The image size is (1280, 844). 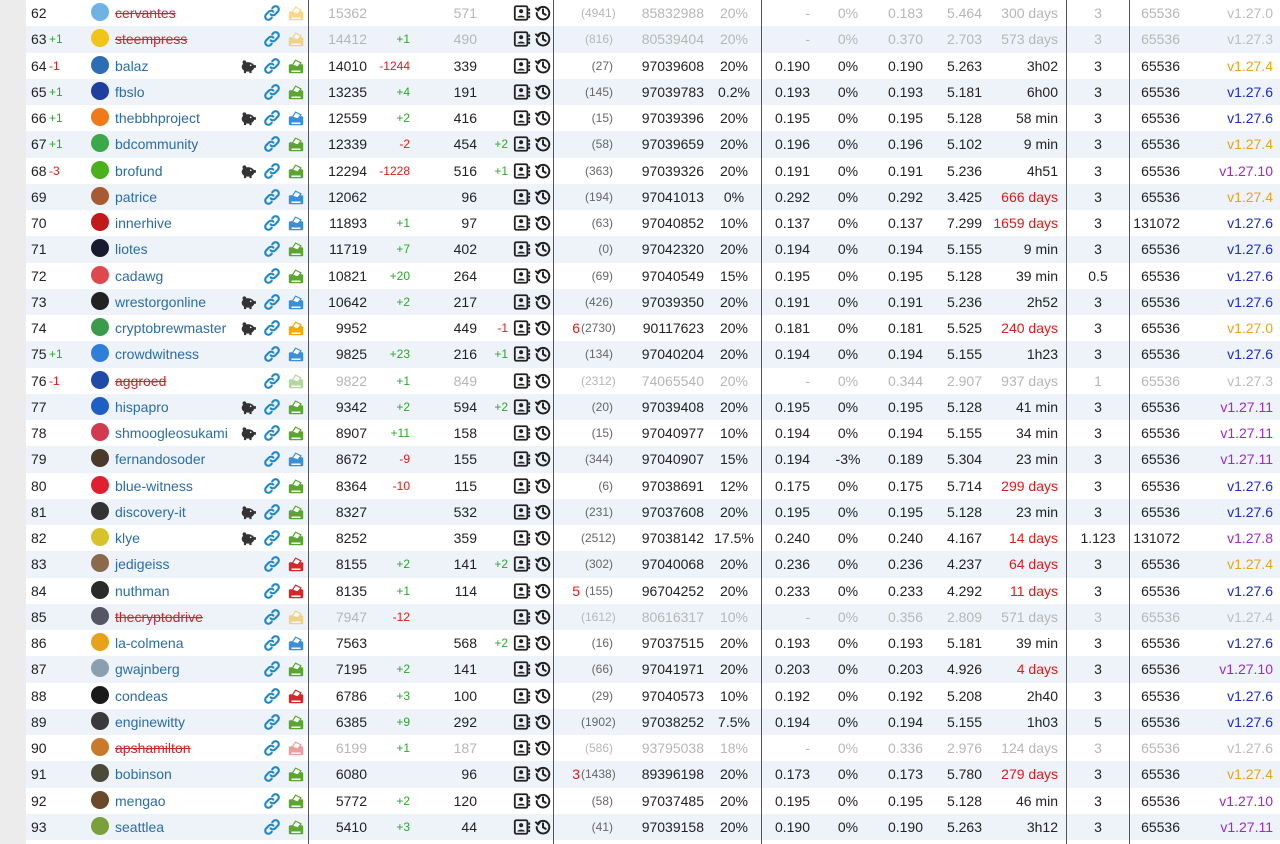 I want to click on witness-name-link: hispapro, so click(x=185, y=407).